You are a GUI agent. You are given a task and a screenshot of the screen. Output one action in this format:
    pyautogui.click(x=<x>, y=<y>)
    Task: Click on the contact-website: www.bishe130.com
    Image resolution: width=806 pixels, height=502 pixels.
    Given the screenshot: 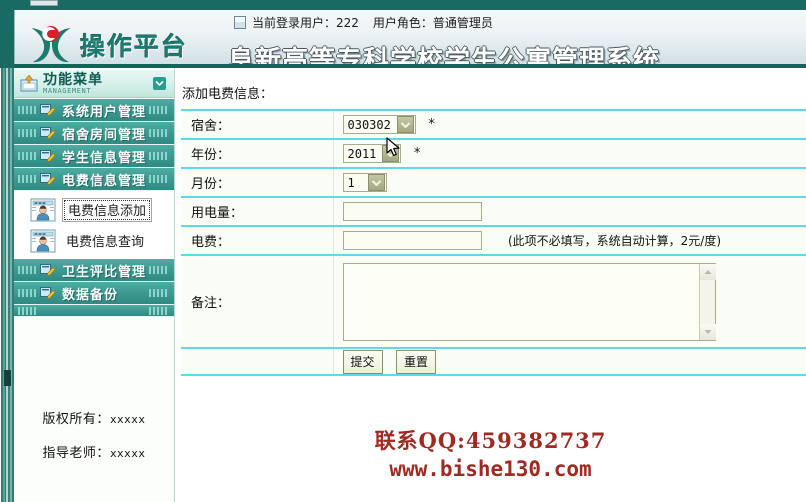 What is the action you would take?
    pyautogui.click(x=490, y=469)
    